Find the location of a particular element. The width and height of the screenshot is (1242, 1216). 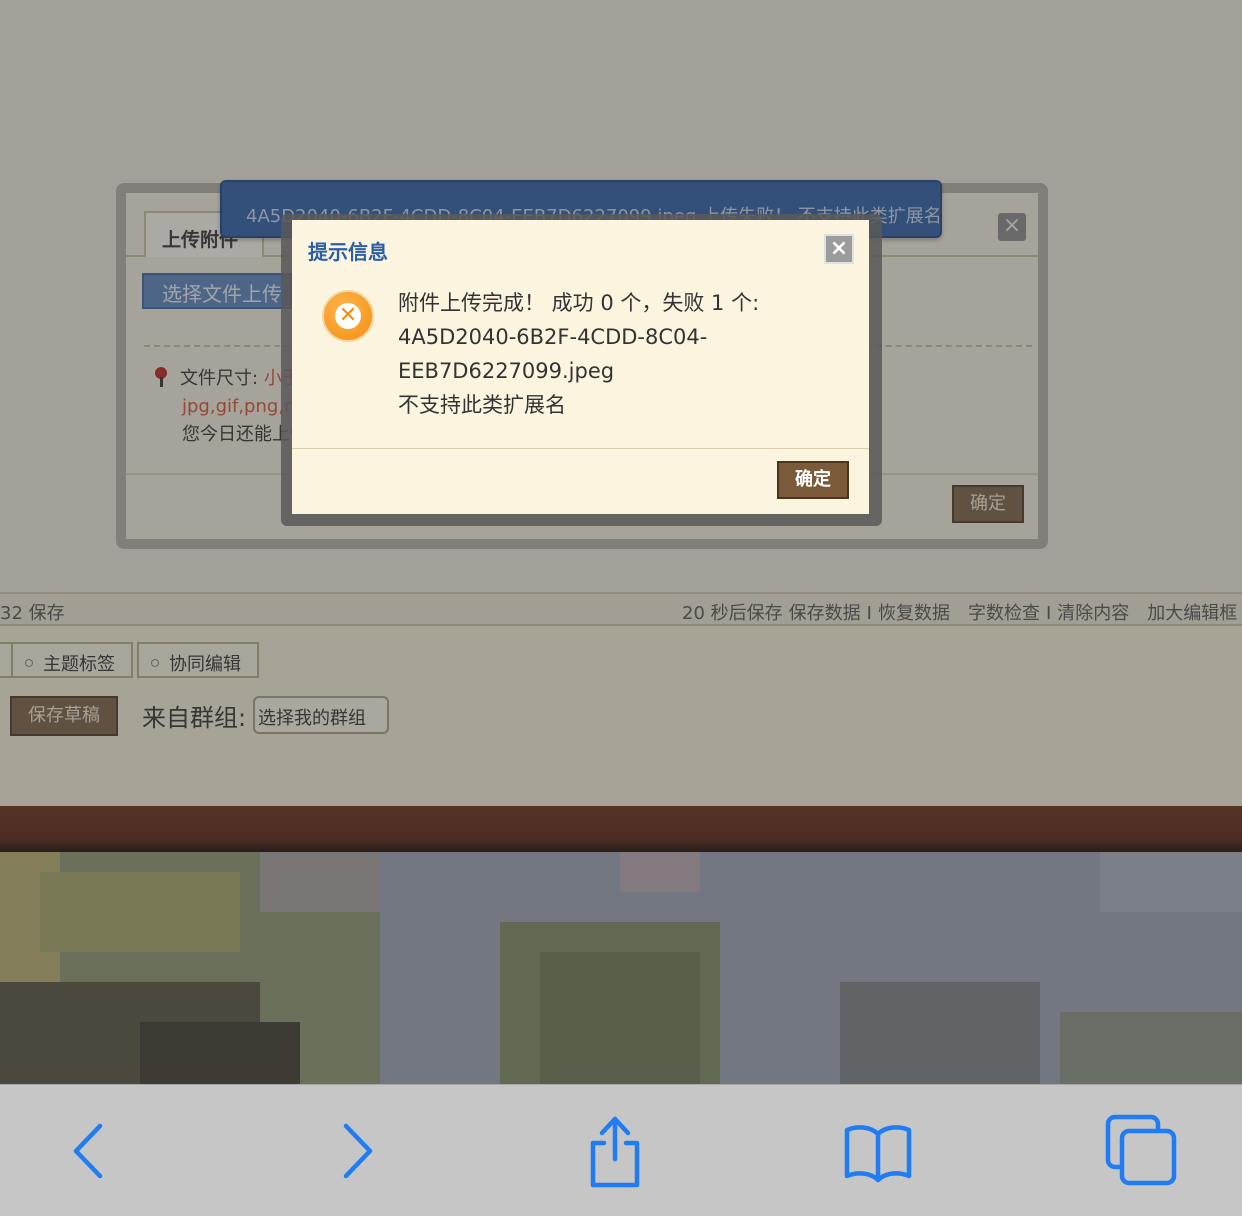

alert-ok-button: 确定 is located at coordinates (813, 480).